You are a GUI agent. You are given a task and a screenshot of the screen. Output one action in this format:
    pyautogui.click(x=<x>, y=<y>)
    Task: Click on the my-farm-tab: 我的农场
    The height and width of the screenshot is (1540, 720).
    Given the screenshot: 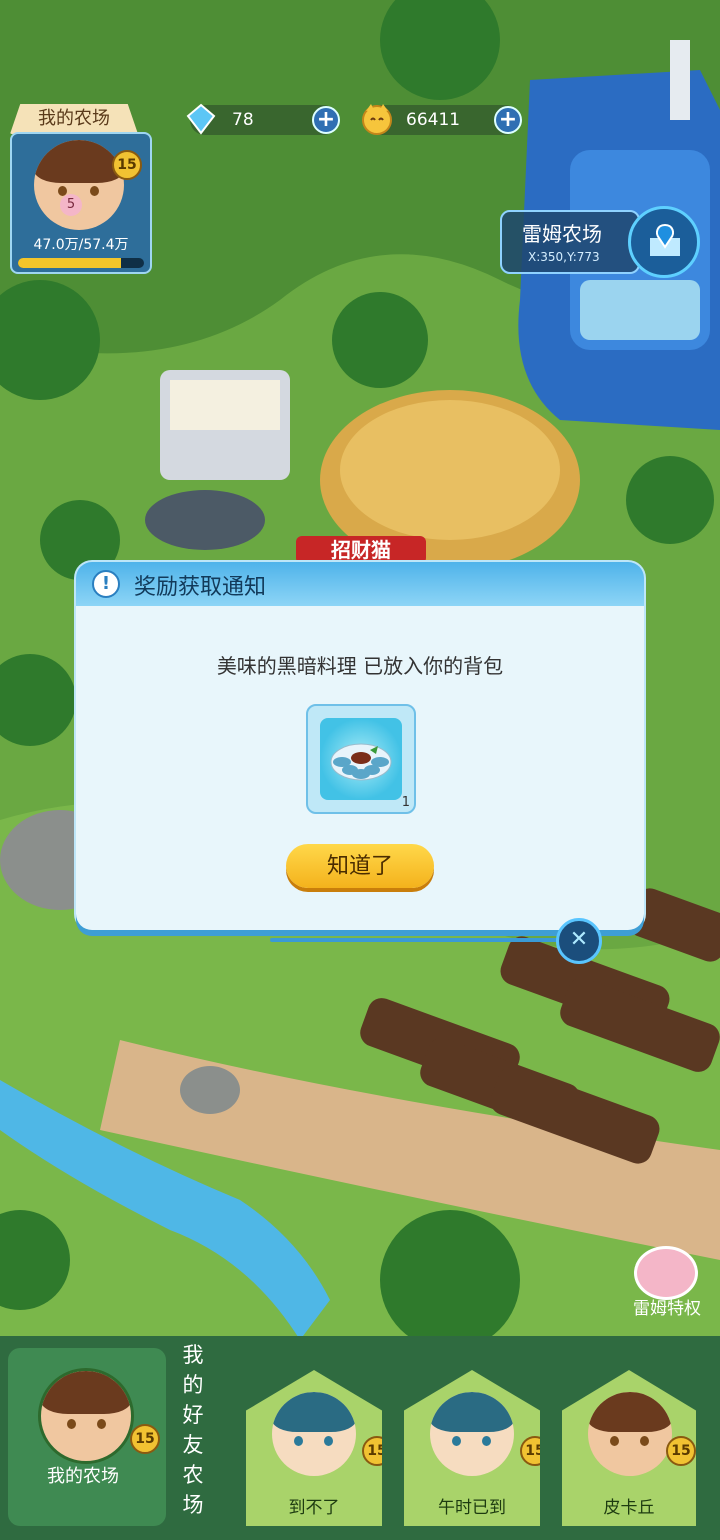 What is the action you would take?
    pyautogui.click(x=74, y=119)
    